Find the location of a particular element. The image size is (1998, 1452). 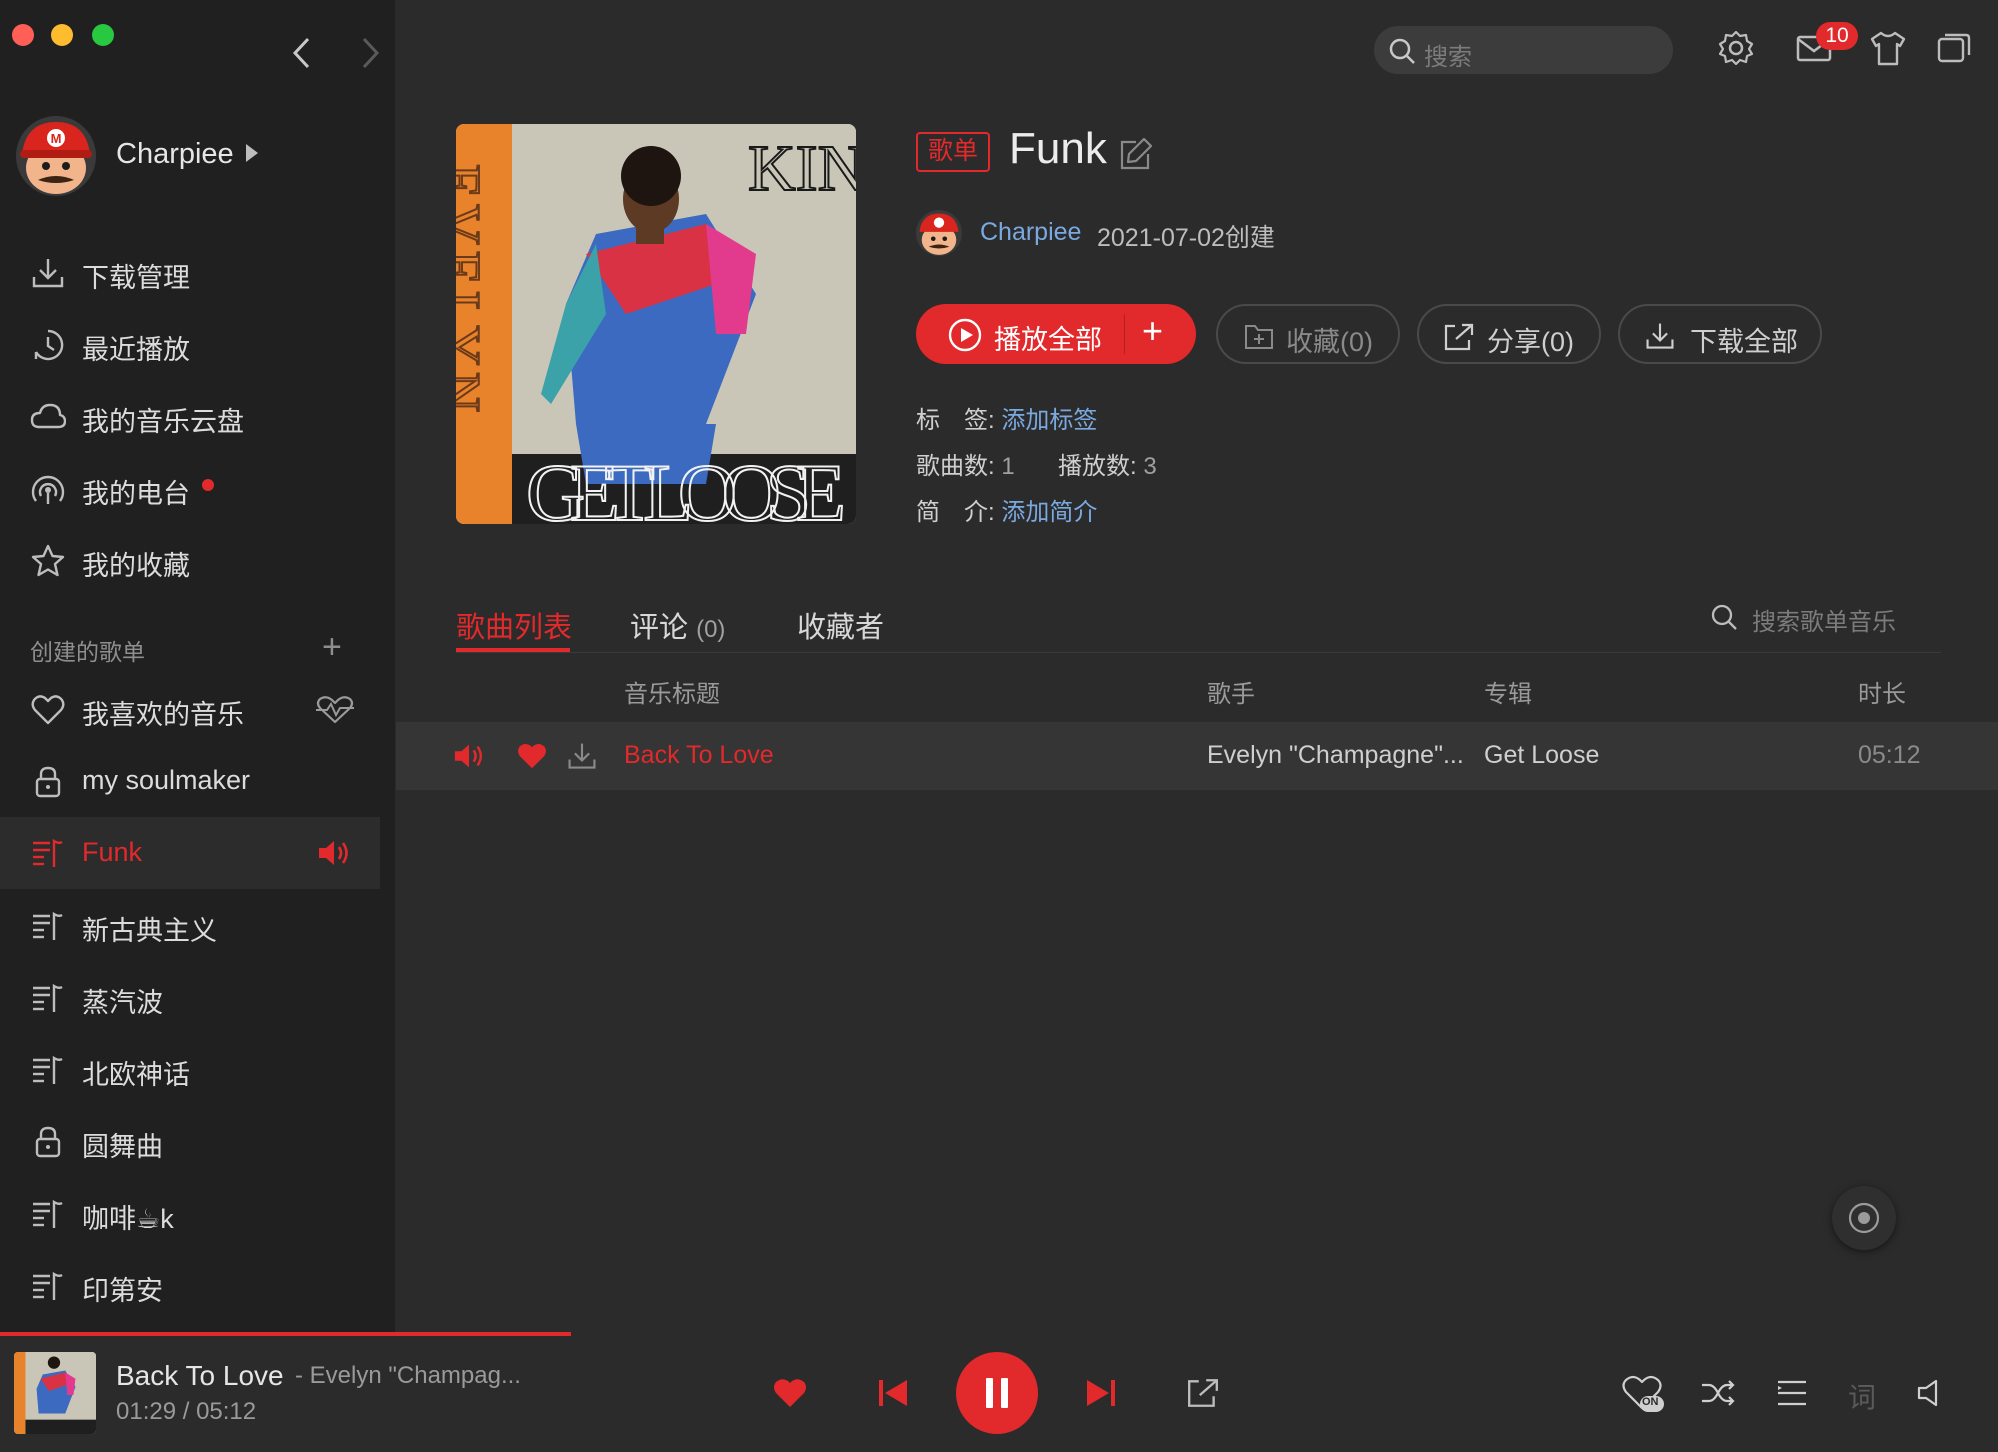

song-title: Back To Love is located at coordinates (699, 755).